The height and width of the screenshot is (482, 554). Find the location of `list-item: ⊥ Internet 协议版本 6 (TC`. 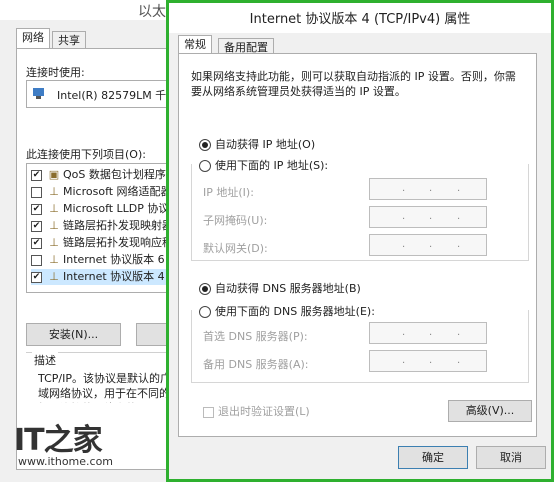

list-item: ⊥ Internet 协议版本 6 (TC is located at coordinates (103, 260).